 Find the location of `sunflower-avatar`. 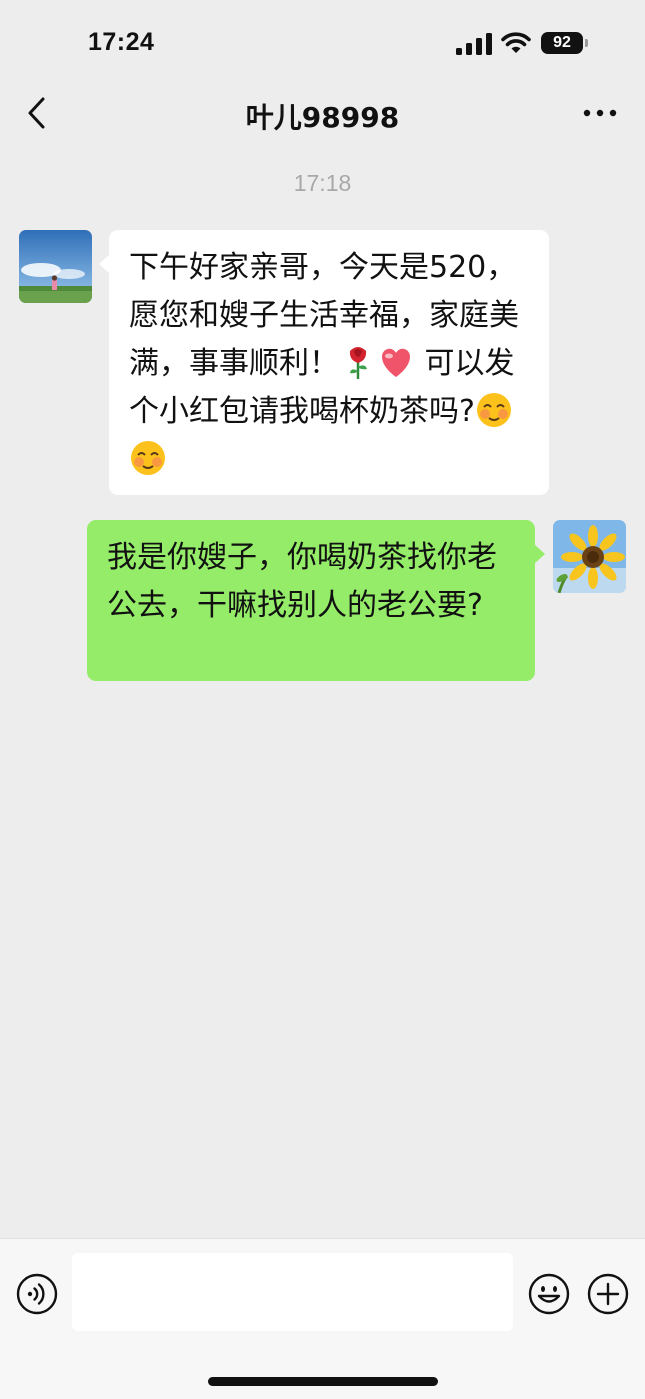

sunflower-avatar is located at coordinates (589, 556).